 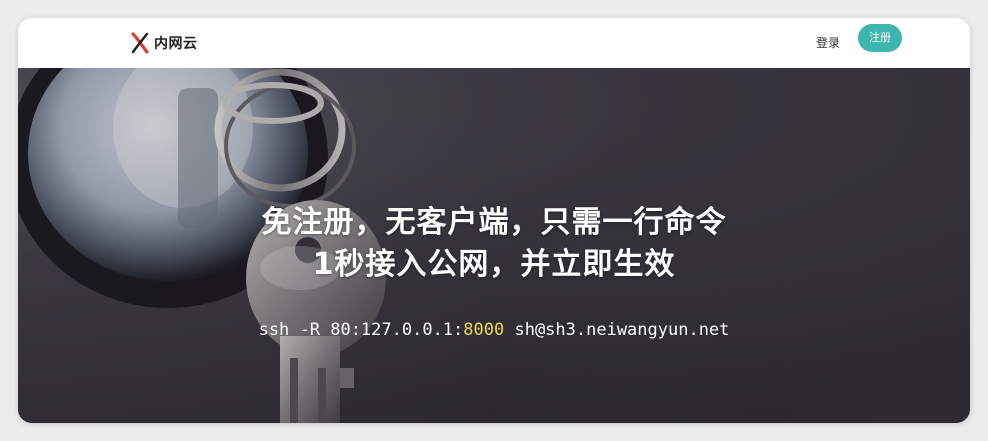 I want to click on brand-logo: 内网云, so click(x=164, y=43).